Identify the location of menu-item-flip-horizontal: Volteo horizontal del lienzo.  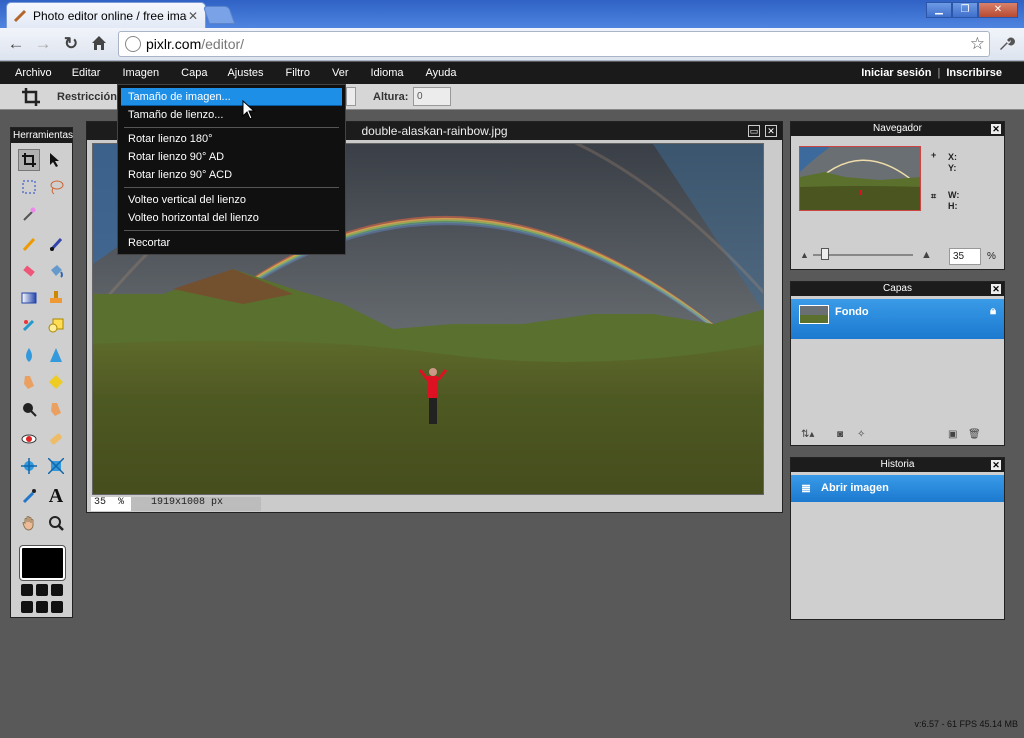
(231, 218).